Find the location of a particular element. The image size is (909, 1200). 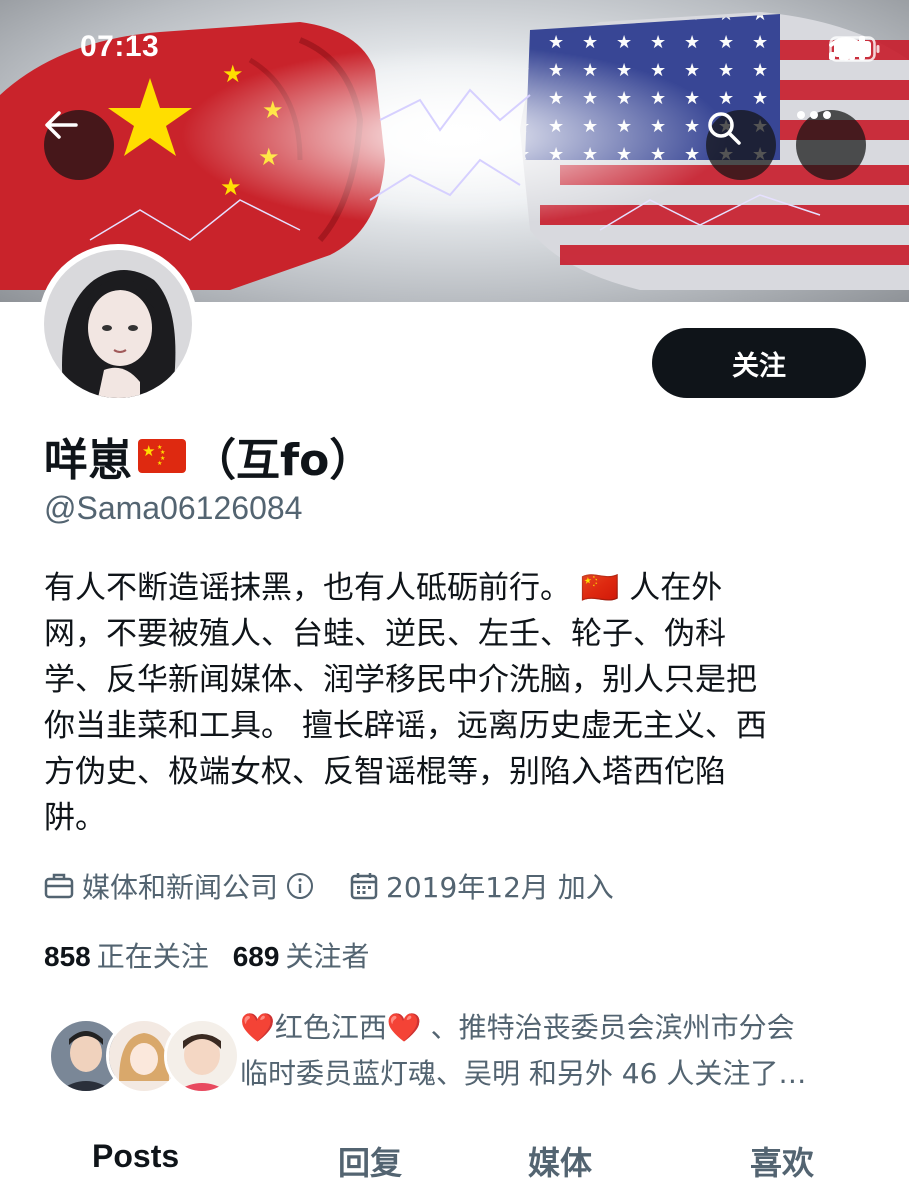

avatar is located at coordinates (118, 324).